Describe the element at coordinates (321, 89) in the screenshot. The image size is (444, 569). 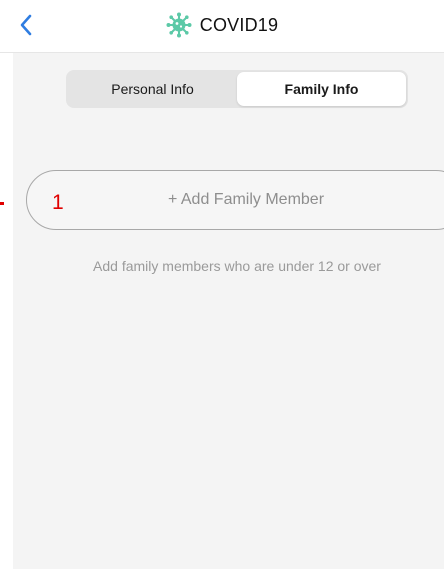
I see `tab-family-info: Family Info` at that location.